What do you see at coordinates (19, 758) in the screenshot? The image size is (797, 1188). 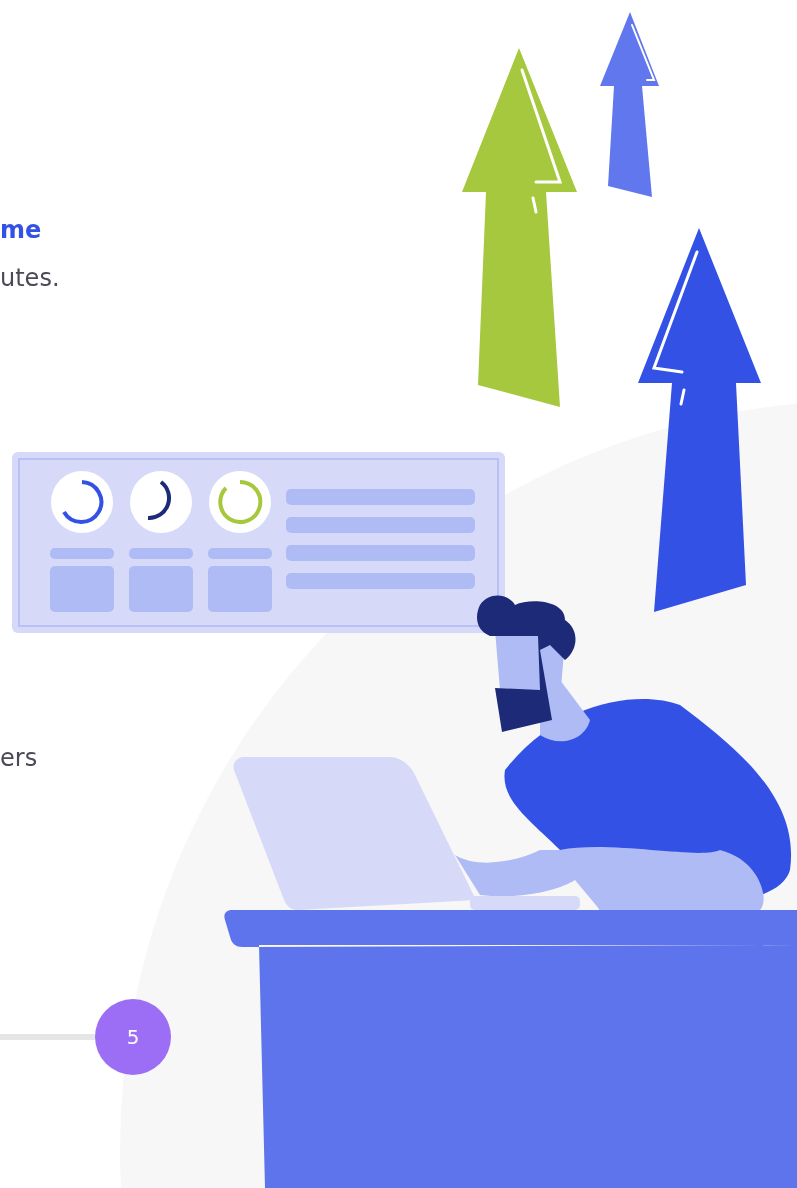 I see `body-text: ers` at bounding box center [19, 758].